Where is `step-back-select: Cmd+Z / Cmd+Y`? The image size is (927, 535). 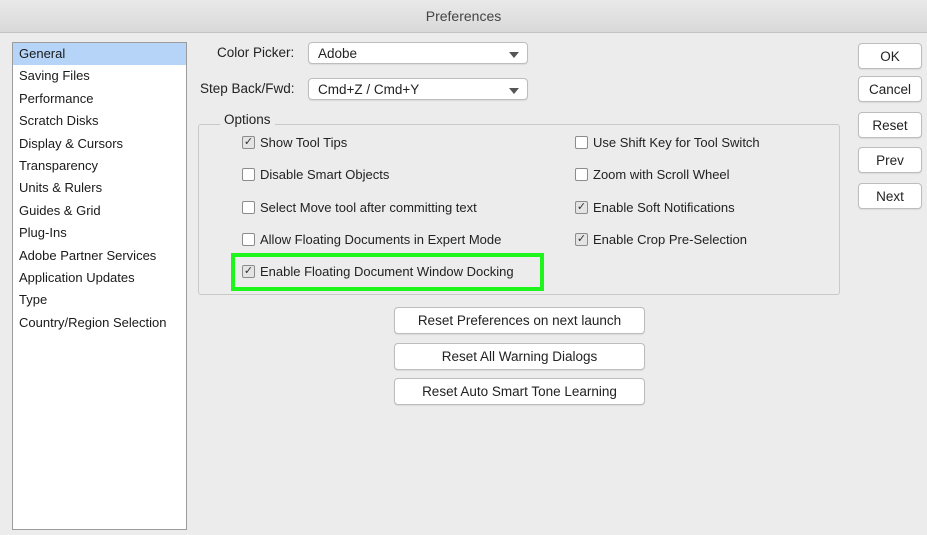 step-back-select: Cmd+Z / Cmd+Y is located at coordinates (418, 89).